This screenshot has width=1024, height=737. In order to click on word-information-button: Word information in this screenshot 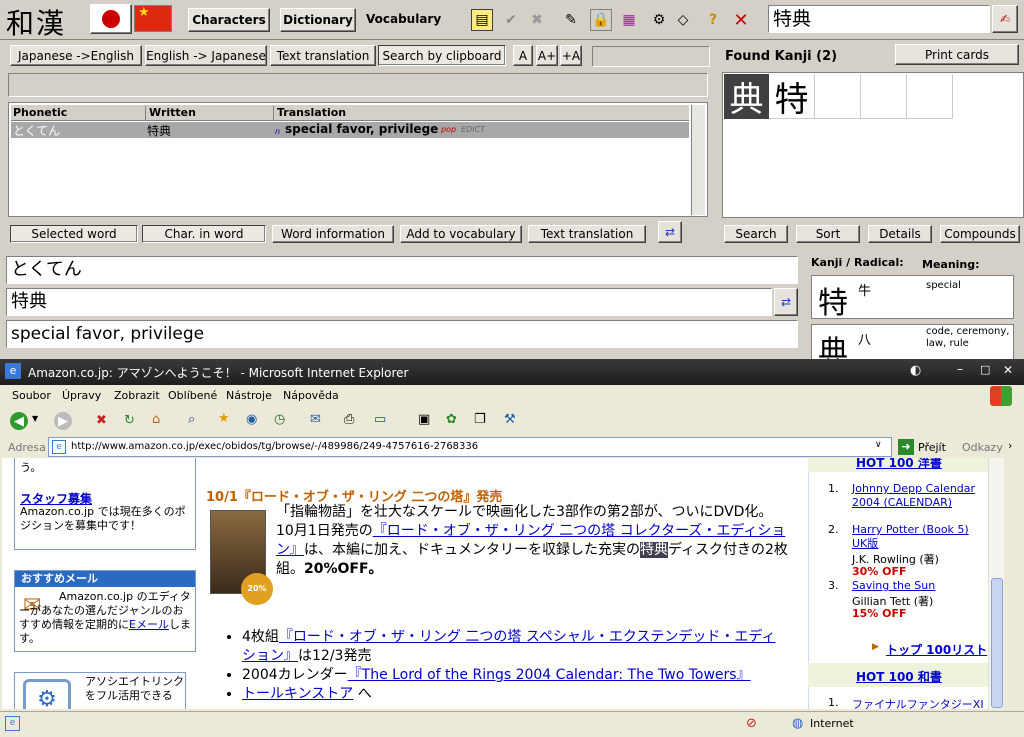, I will do `click(333, 234)`.